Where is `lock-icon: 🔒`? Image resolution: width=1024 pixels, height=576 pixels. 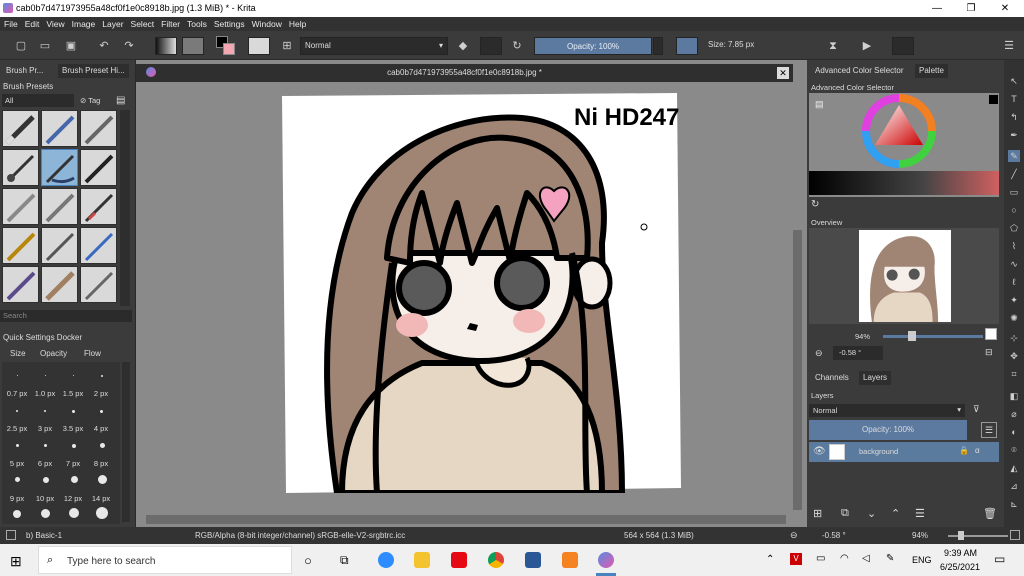
lock-icon: 🔒 is located at coordinates (964, 450).